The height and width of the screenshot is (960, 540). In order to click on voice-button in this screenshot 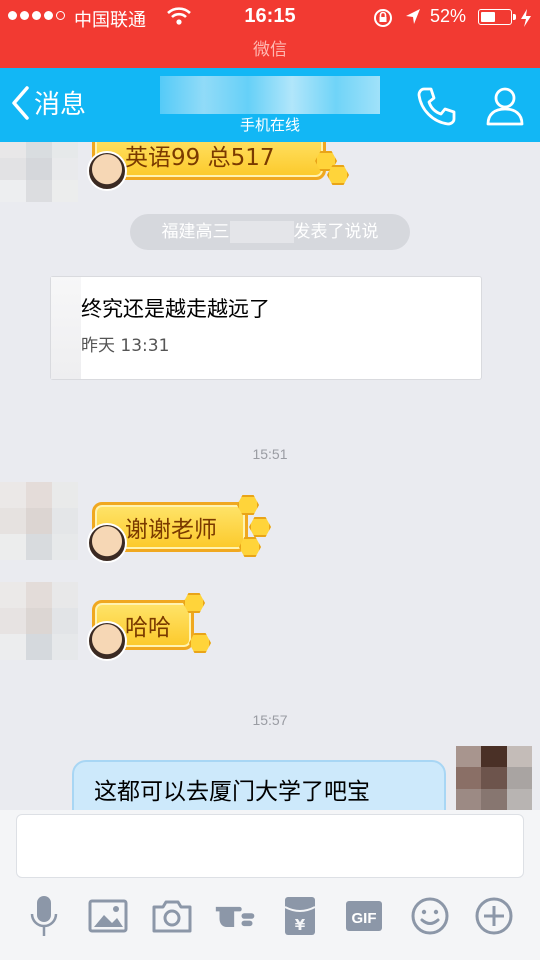, I will do `click(44, 916)`.